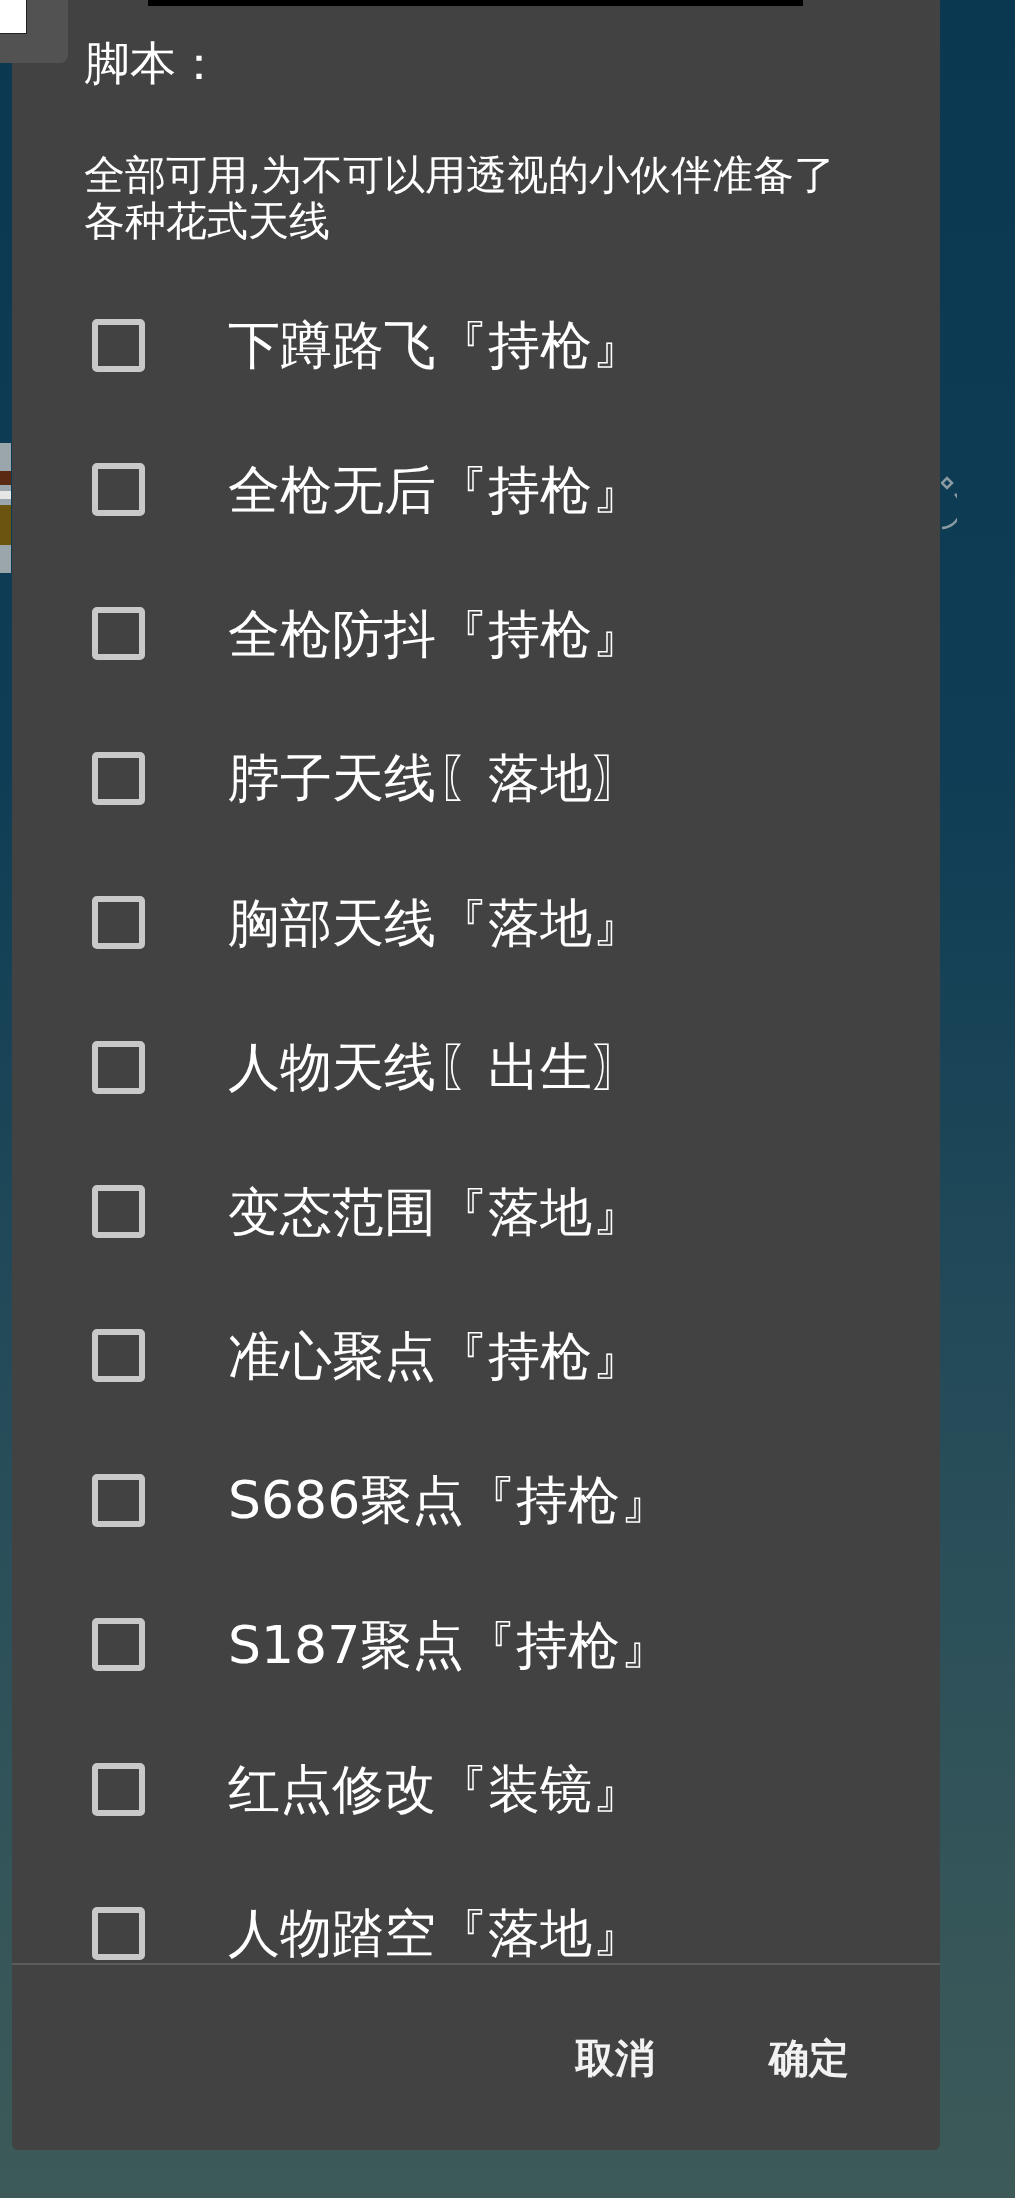 This screenshot has height=2198, width=1015. Describe the element at coordinates (436, 345) in the screenshot. I see `option-label: 下蹲路飞『持枪』` at that location.